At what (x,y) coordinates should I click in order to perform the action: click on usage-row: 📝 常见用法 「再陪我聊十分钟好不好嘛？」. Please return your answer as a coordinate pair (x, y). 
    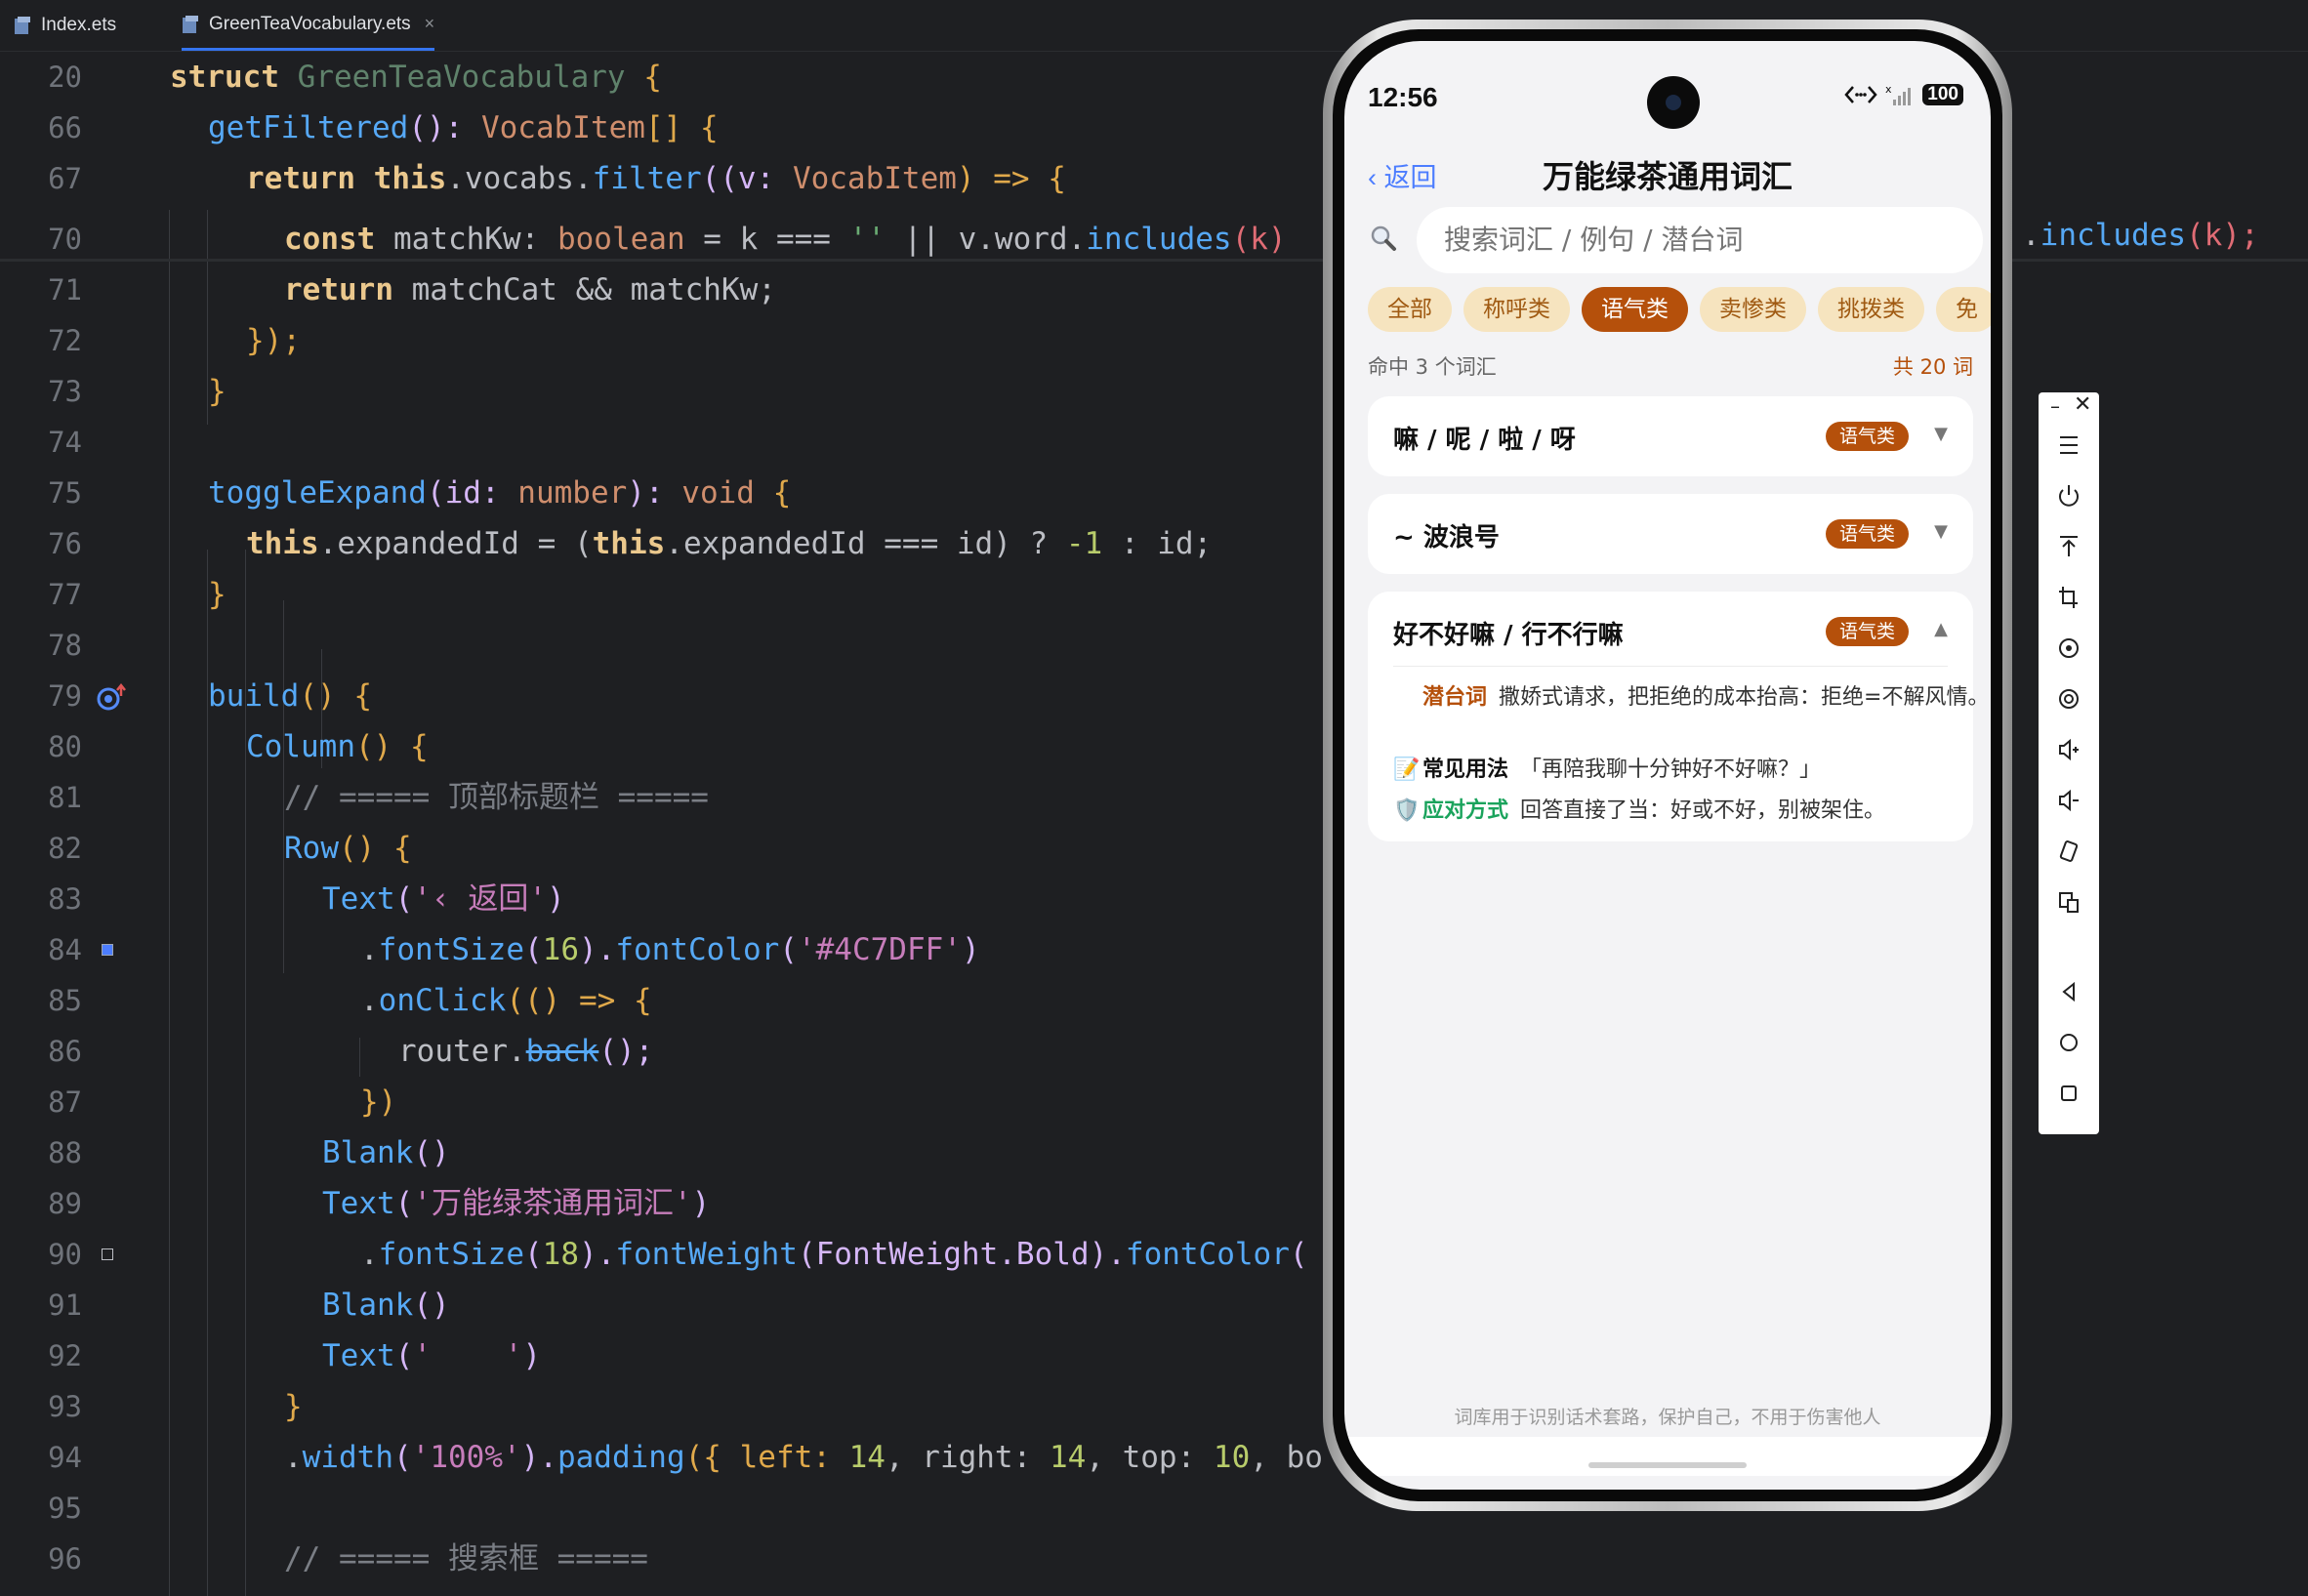
    Looking at the image, I should click on (1676, 770).